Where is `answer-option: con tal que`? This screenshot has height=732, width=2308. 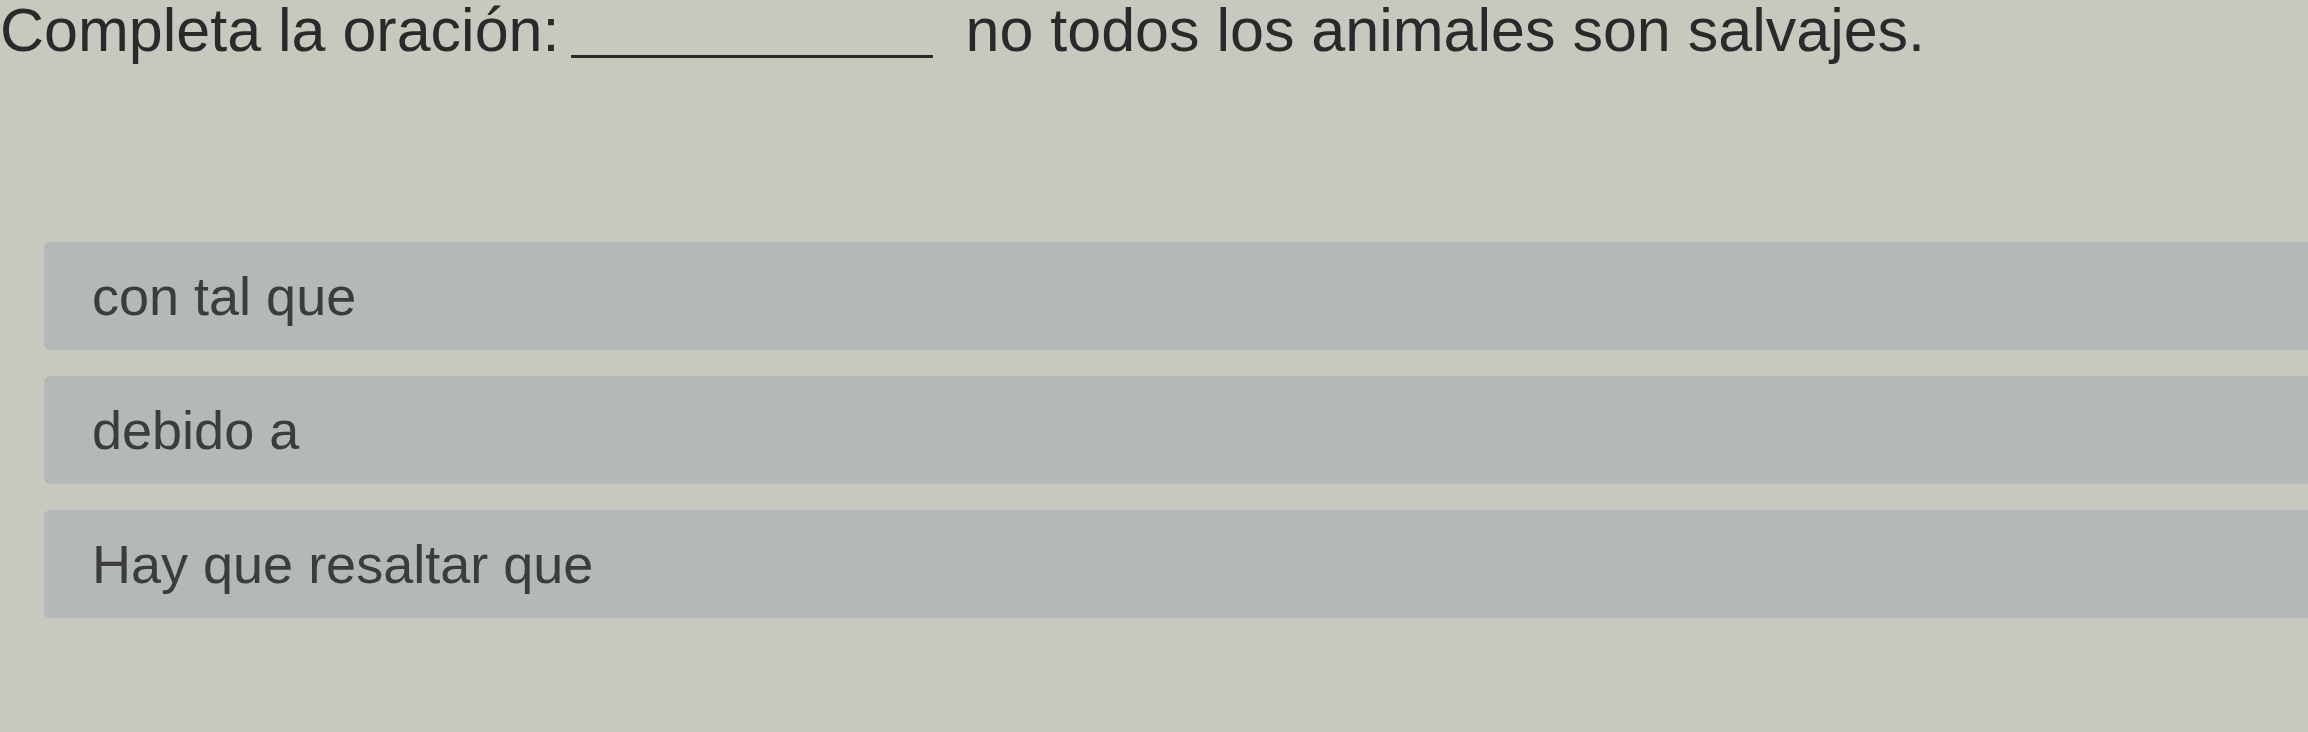 answer-option: con tal que is located at coordinates (1176, 296).